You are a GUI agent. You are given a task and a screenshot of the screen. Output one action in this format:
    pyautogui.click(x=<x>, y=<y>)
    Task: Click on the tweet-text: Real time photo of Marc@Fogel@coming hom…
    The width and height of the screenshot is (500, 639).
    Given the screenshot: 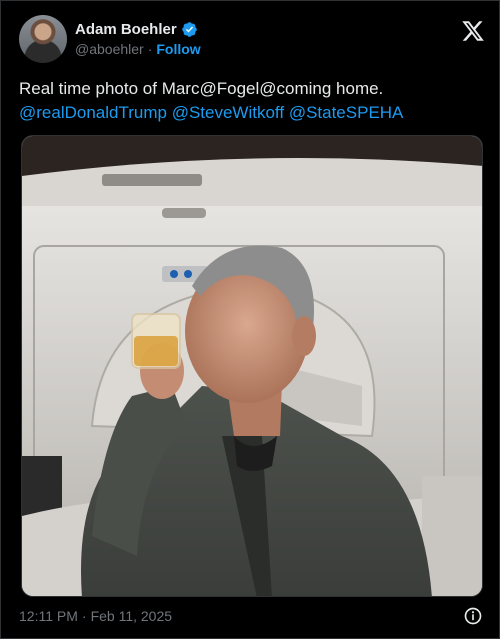 What is the action you would take?
    pyautogui.click(x=254, y=101)
    